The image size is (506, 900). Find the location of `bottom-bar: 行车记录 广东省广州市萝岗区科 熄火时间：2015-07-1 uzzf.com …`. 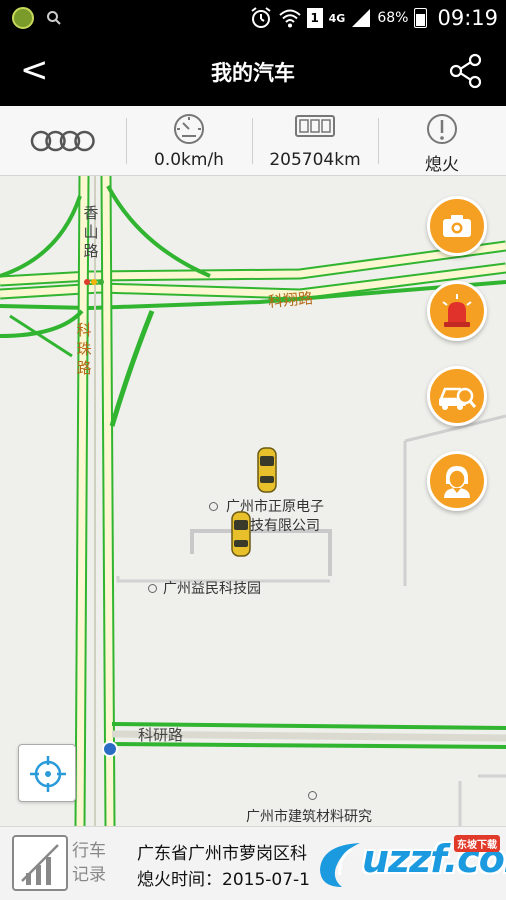

bottom-bar: 行车记录 广东省广州市萝岗区科 熄火时间：2015-07-1 uzzf.com … is located at coordinates (253, 863).